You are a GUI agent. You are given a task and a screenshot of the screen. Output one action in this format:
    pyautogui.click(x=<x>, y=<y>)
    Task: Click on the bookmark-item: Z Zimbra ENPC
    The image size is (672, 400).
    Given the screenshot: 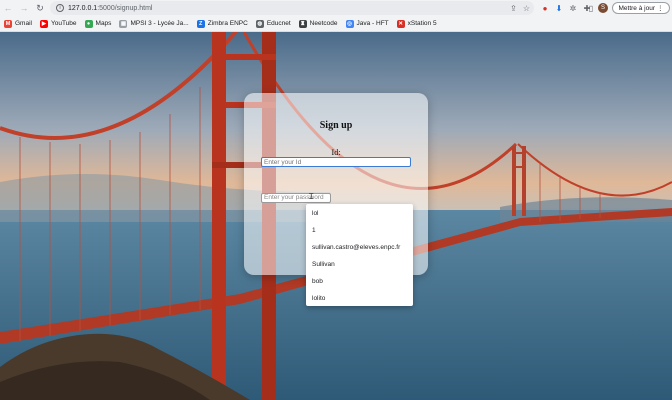 What is the action you would take?
    pyautogui.click(x=222, y=23)
    